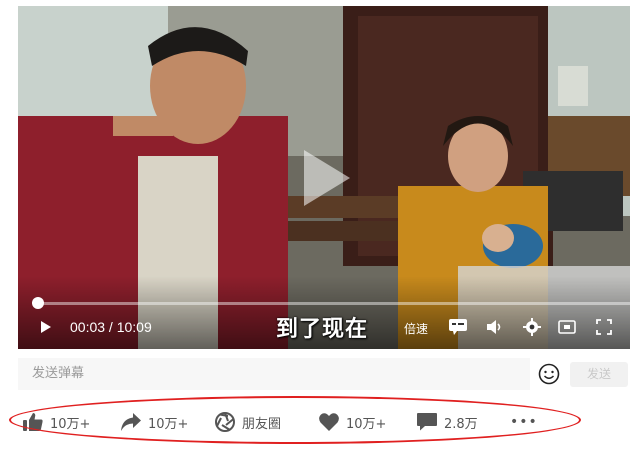  Describe the element at coordinates (322, 329) in the screenshot. I see `video-subtitle: 到了现在` at that location.